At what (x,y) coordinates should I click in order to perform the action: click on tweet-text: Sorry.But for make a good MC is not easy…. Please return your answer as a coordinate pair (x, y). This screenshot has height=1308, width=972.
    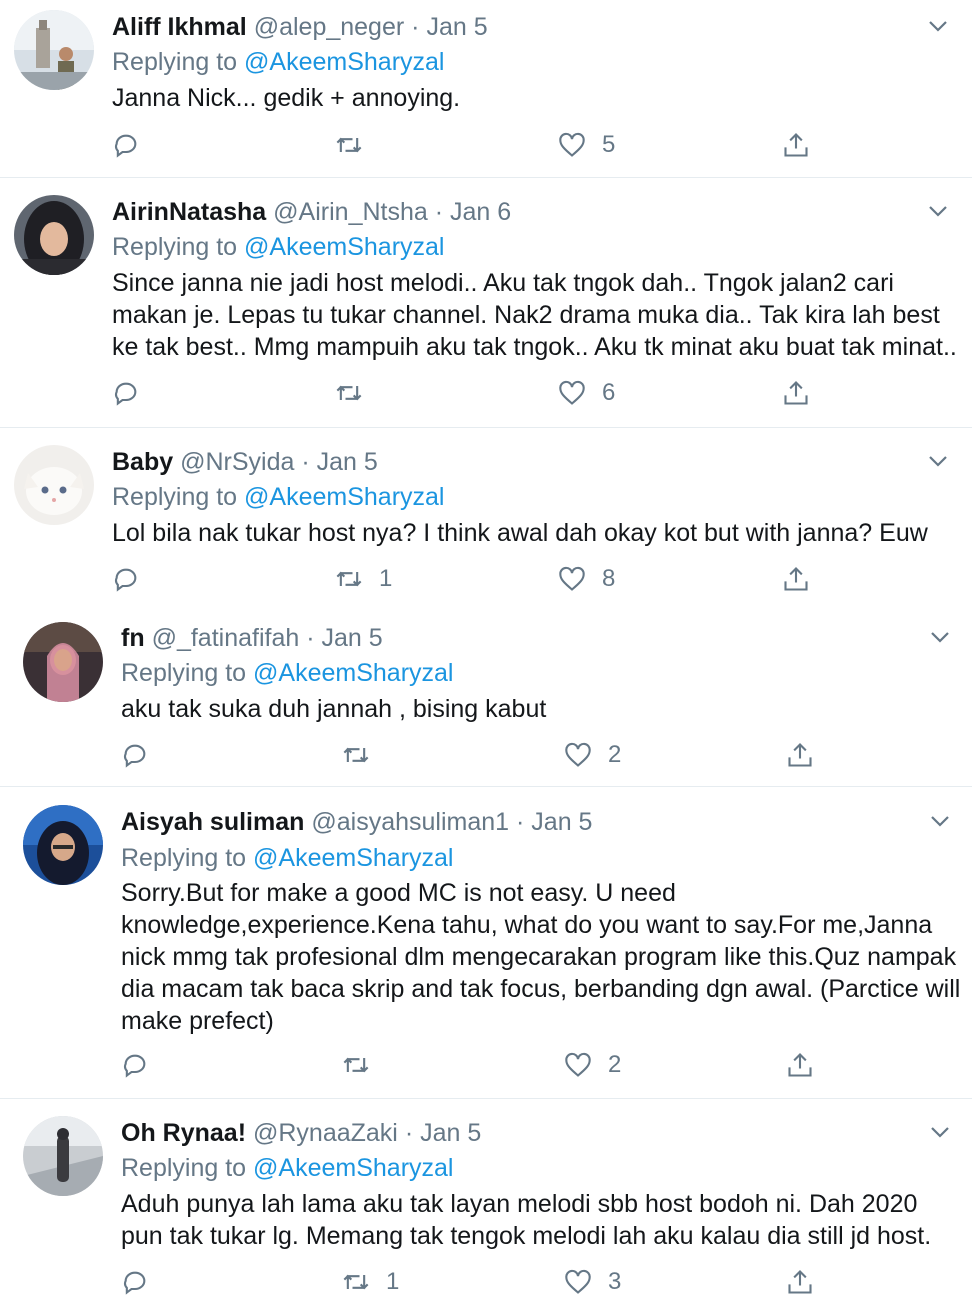
    Looking at the image, I should click on (541, 957).